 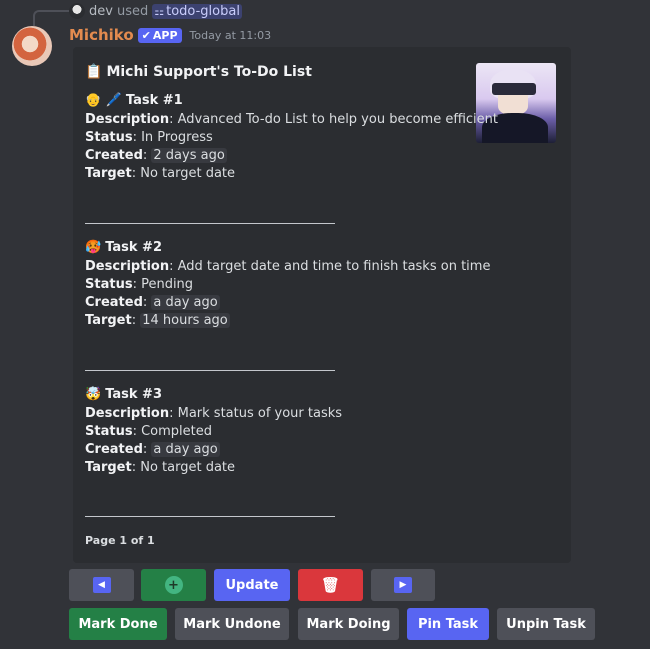 I want to click on reply-connector-line, so click(x=51, y=18).